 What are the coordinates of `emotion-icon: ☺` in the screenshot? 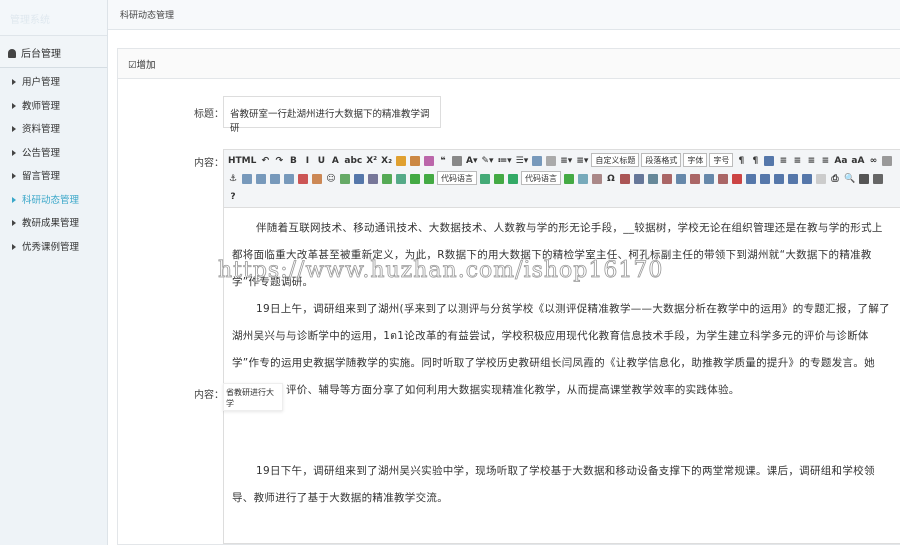 It's located at (331, 178).